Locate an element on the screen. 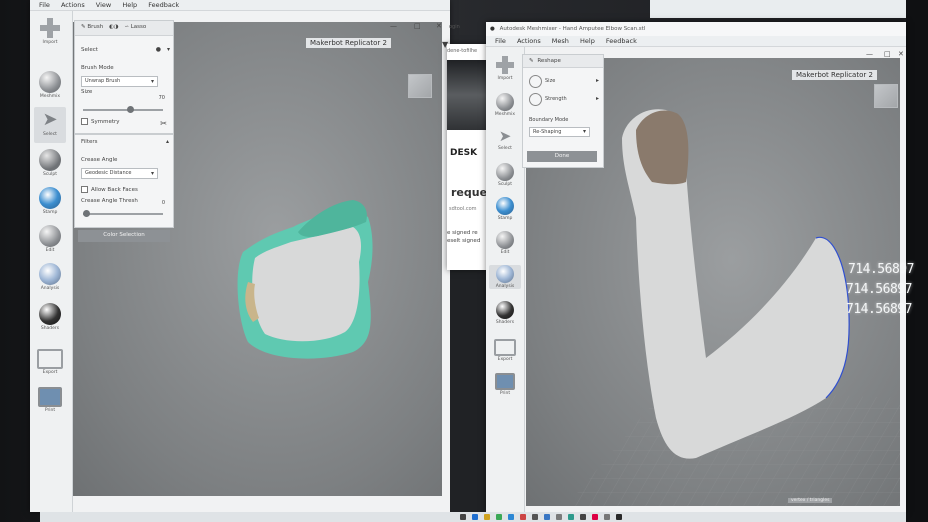  size-label: Size is located at coordinates (87, 92).